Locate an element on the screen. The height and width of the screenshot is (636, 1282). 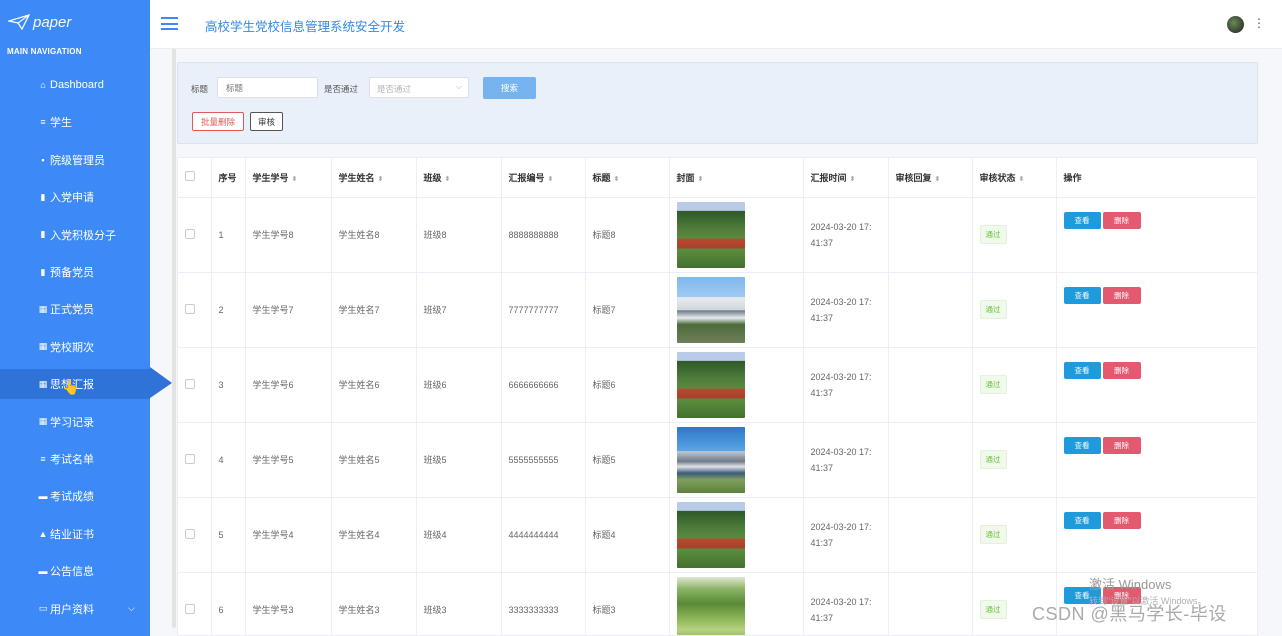
sidebar-item: ▦ 正式党员 is located at coordinates (75, 309).